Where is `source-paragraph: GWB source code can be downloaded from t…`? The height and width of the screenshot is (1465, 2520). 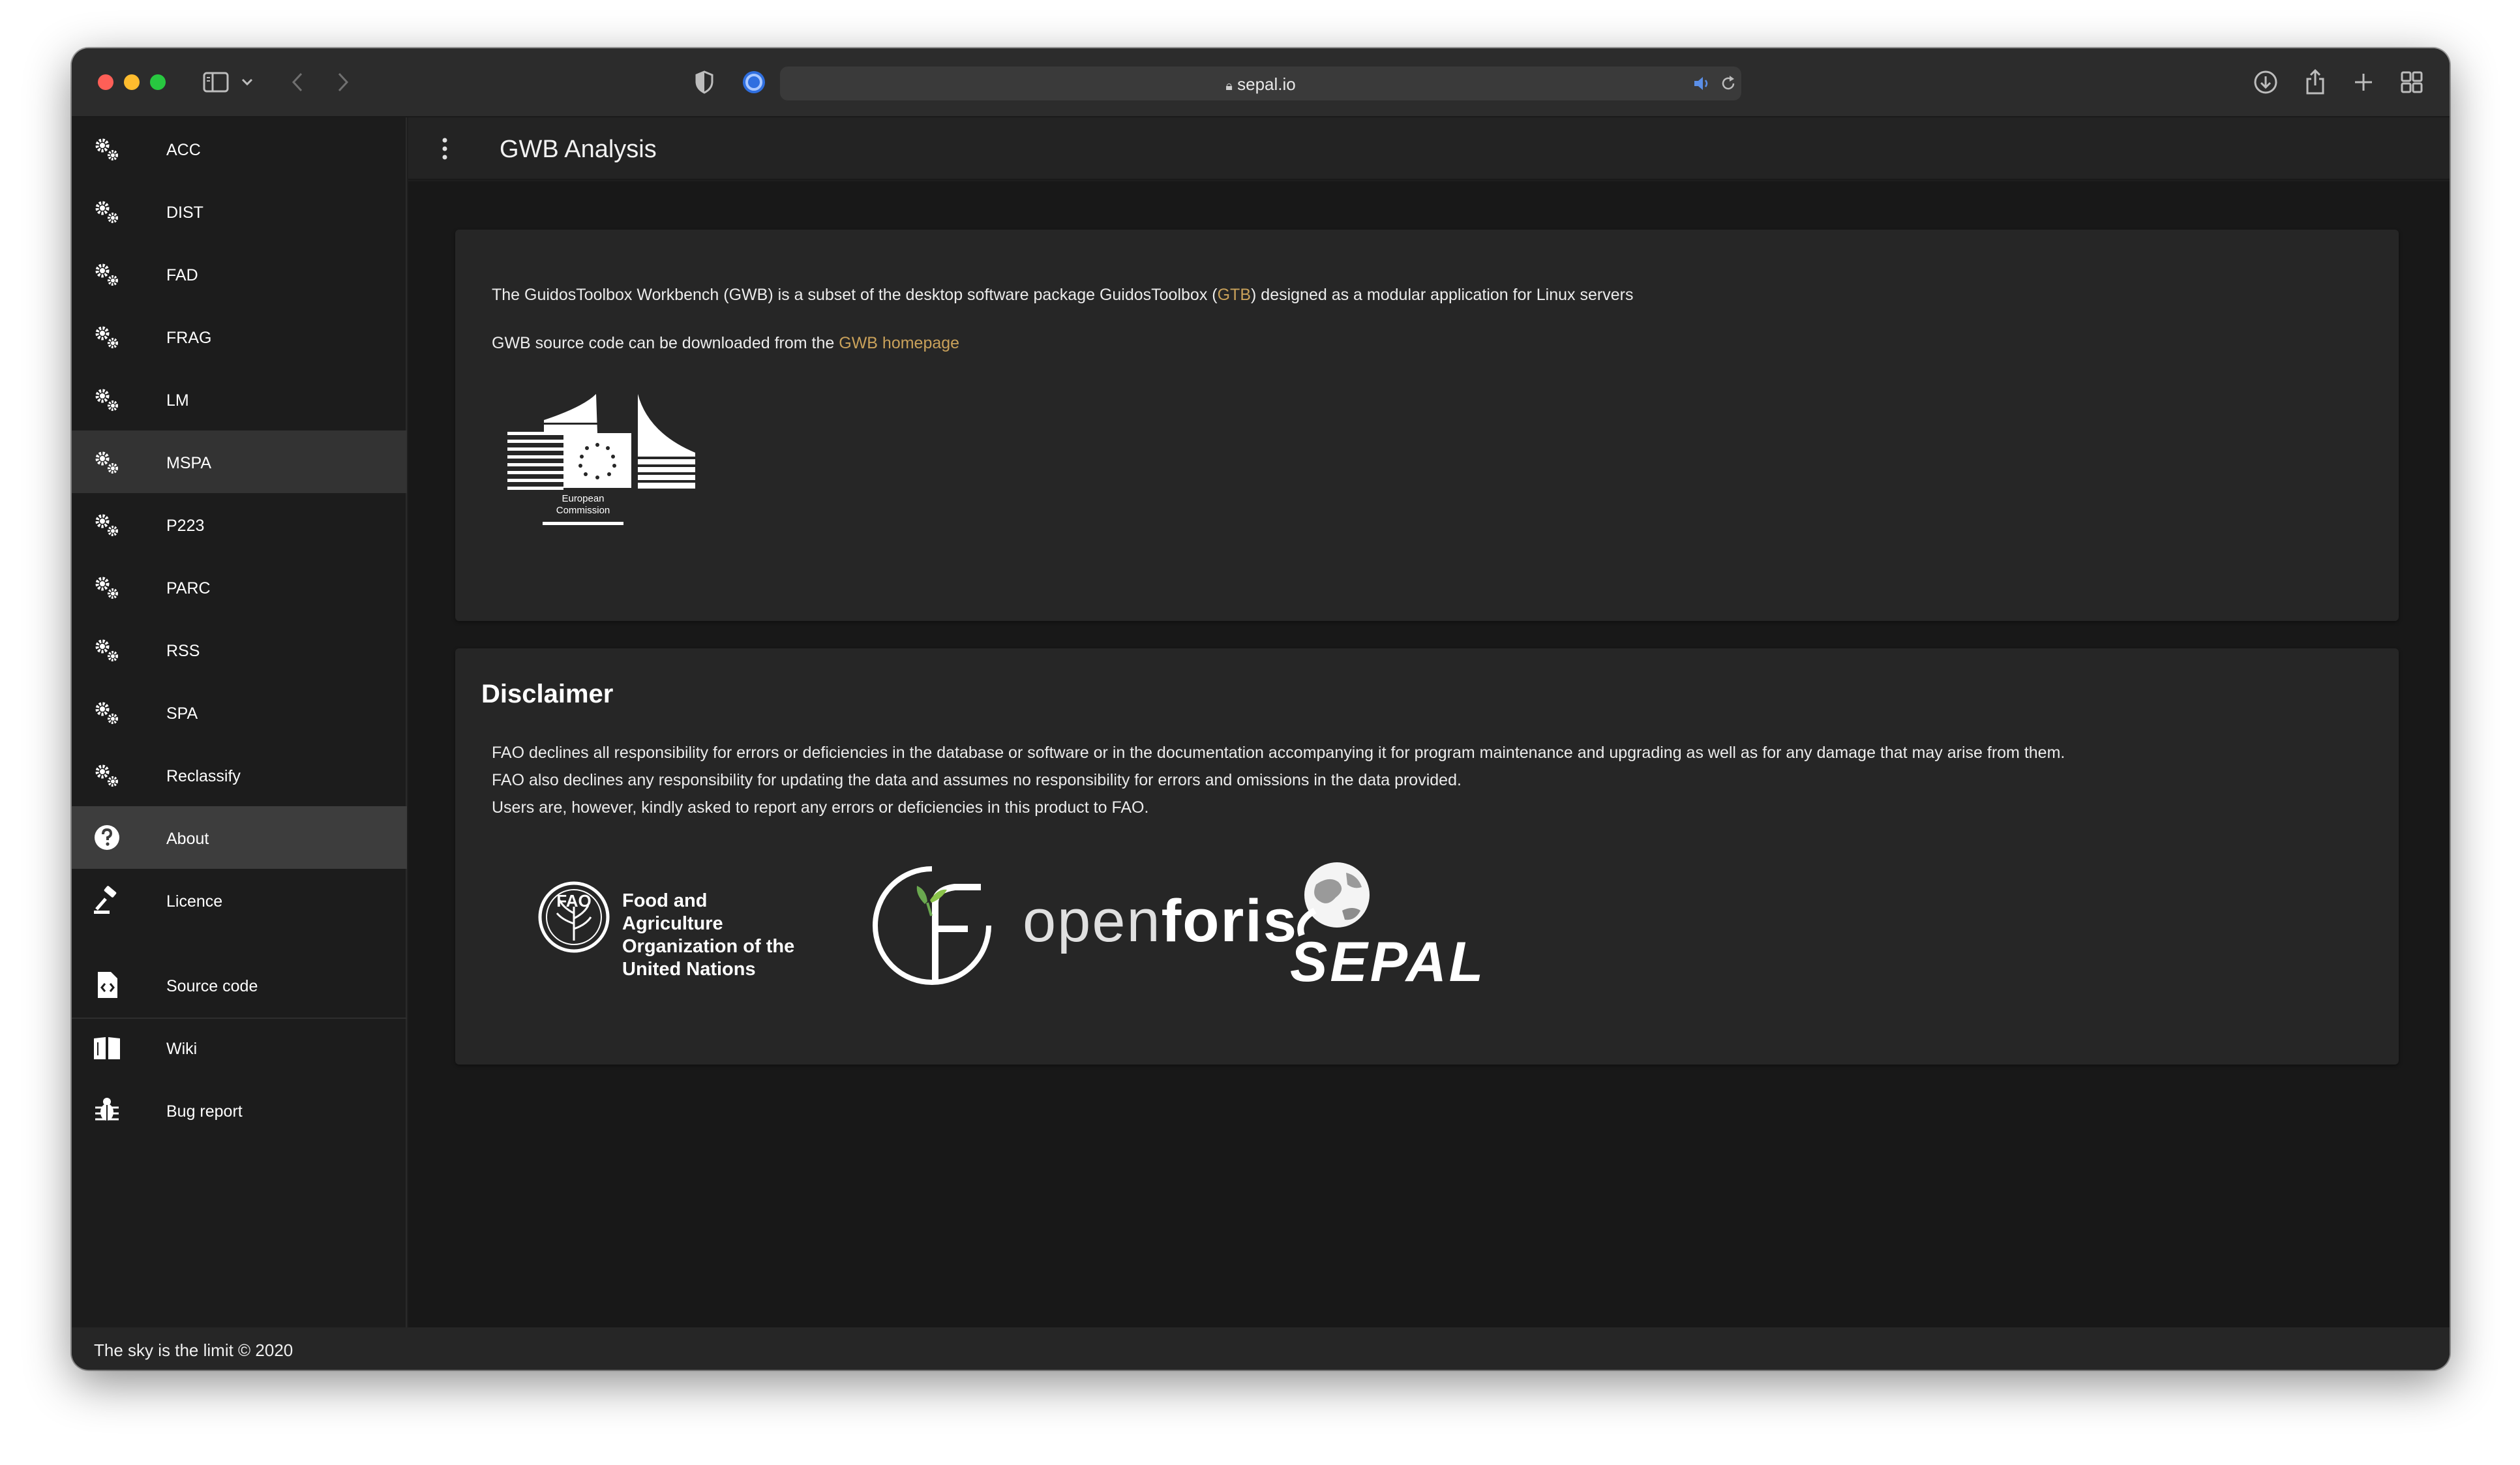 source-paragraph: GWB source code can be downloaded from t… is located at coordinates (726, 343).